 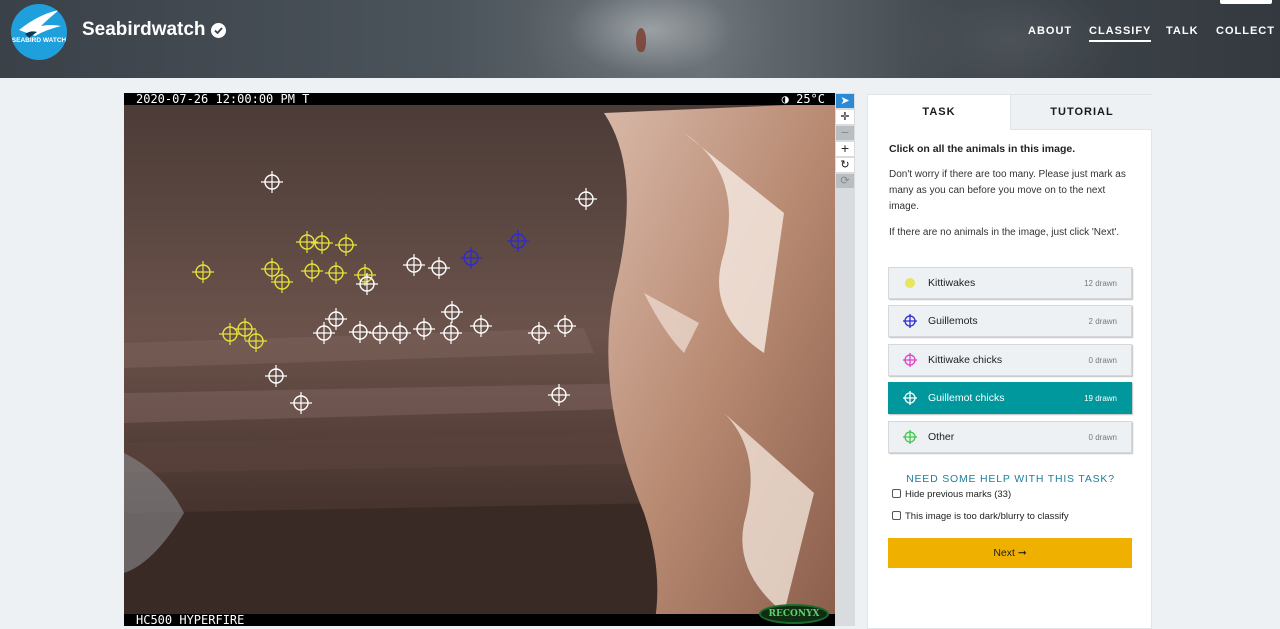 What do you see at coordinates (982, 149) in the screenshot?
I see `task-question: Click on all the animals in this image.` at bounding box center [982, 149].